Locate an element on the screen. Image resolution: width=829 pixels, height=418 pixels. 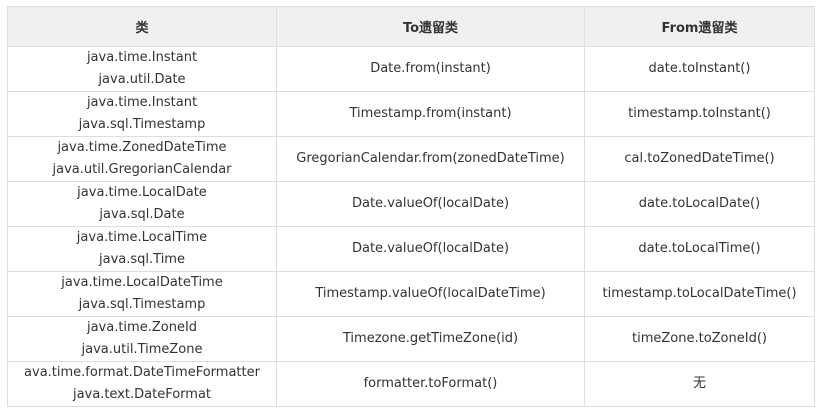
modern-class: java.time.LocalDateTime is located at coordinates (142, 282).